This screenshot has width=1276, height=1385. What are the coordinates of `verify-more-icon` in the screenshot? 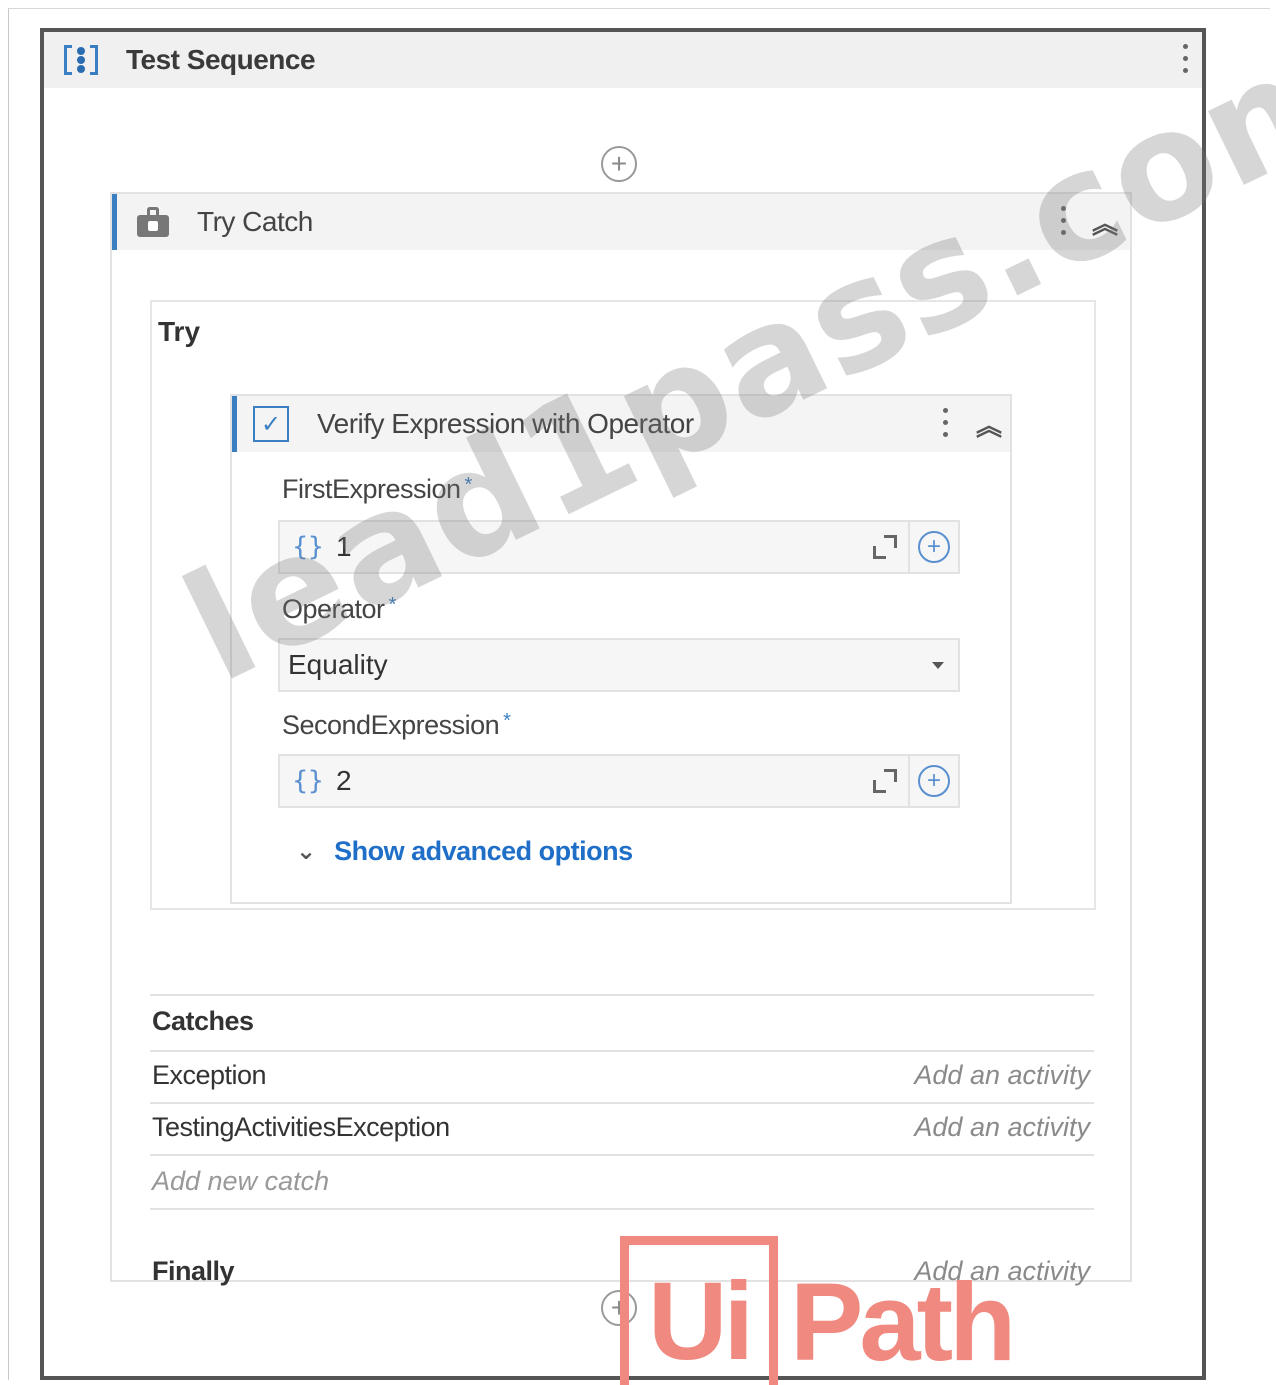 It's located at (945, 422).